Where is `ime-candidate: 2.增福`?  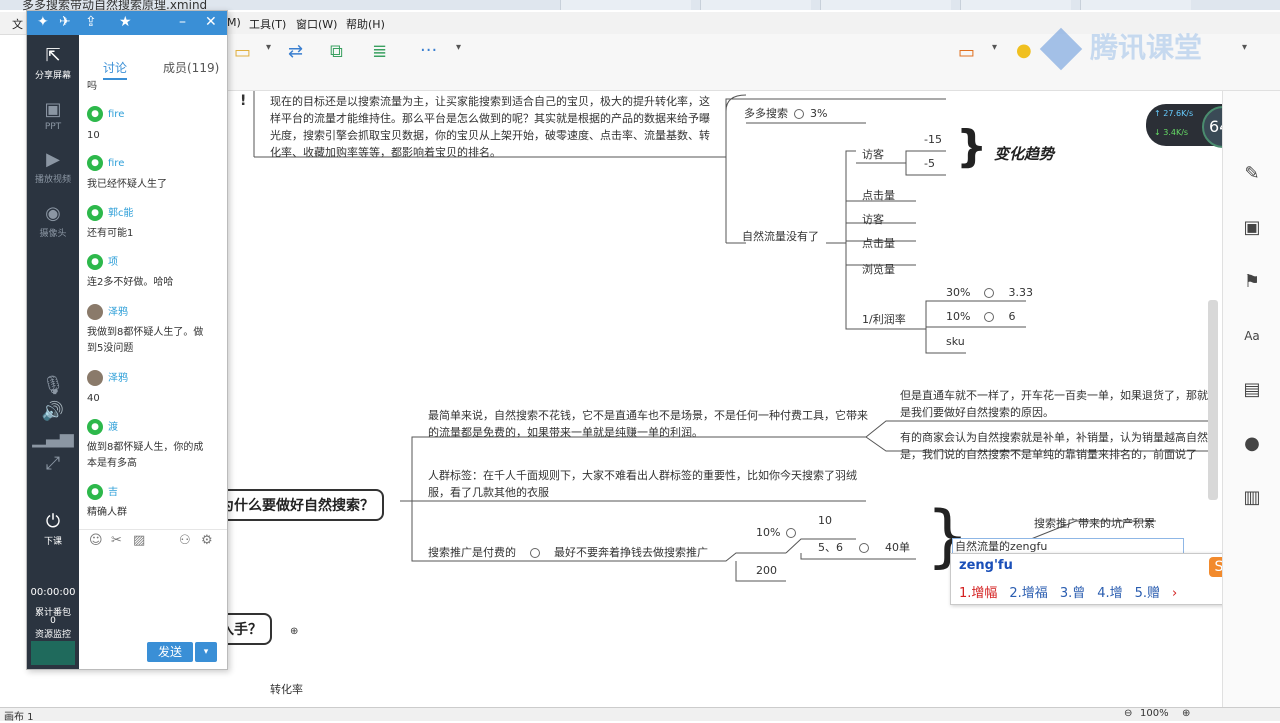 ime-candidate: 2.增福 is located at coordinates (1028, 593).